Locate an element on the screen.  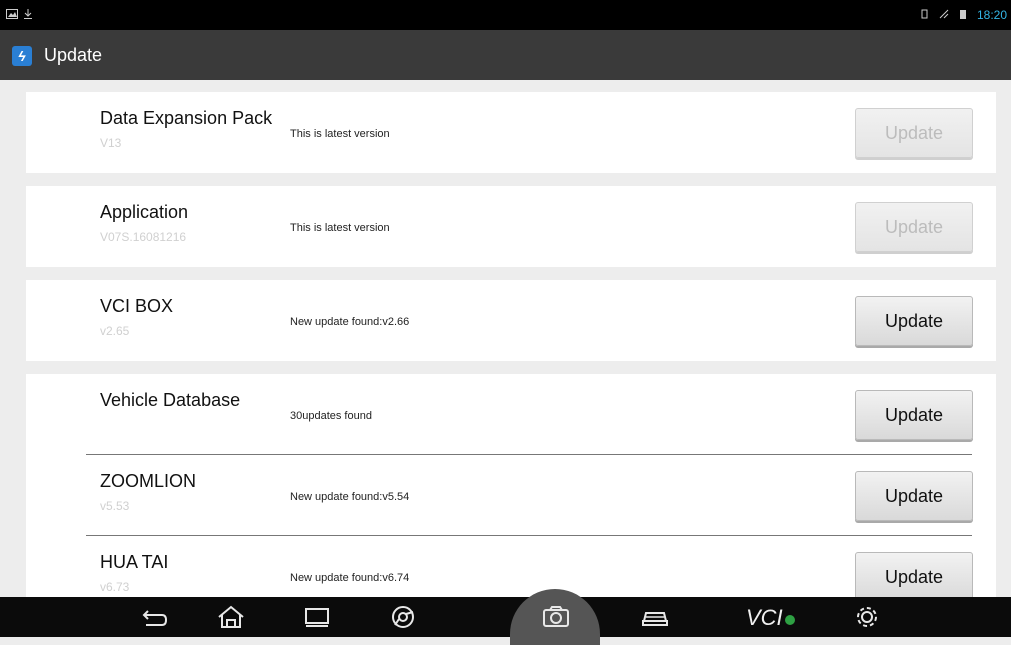
image-notification-icon is located at coordinates (12, 15).